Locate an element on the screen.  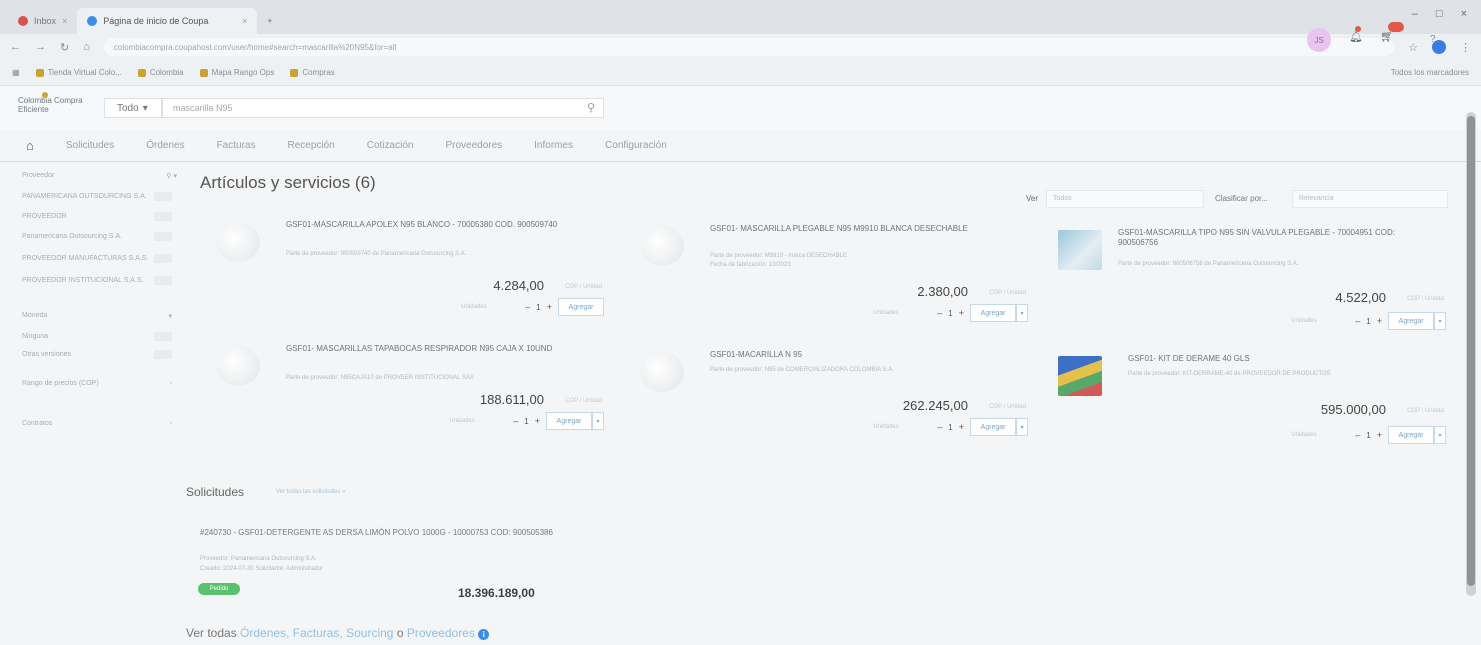
item-name: GSF01- KIT DE DERAME 40 GLS is located at coordinates (1278, 359).